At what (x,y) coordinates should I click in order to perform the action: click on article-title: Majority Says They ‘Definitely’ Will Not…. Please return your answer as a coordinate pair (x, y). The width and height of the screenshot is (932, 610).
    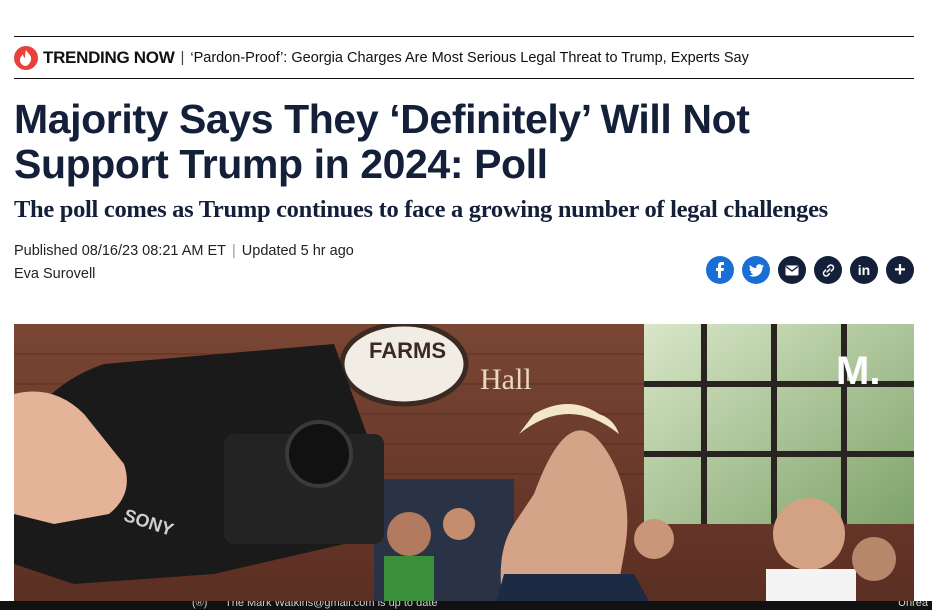
    Looking at the image, I should click on (382, 141).